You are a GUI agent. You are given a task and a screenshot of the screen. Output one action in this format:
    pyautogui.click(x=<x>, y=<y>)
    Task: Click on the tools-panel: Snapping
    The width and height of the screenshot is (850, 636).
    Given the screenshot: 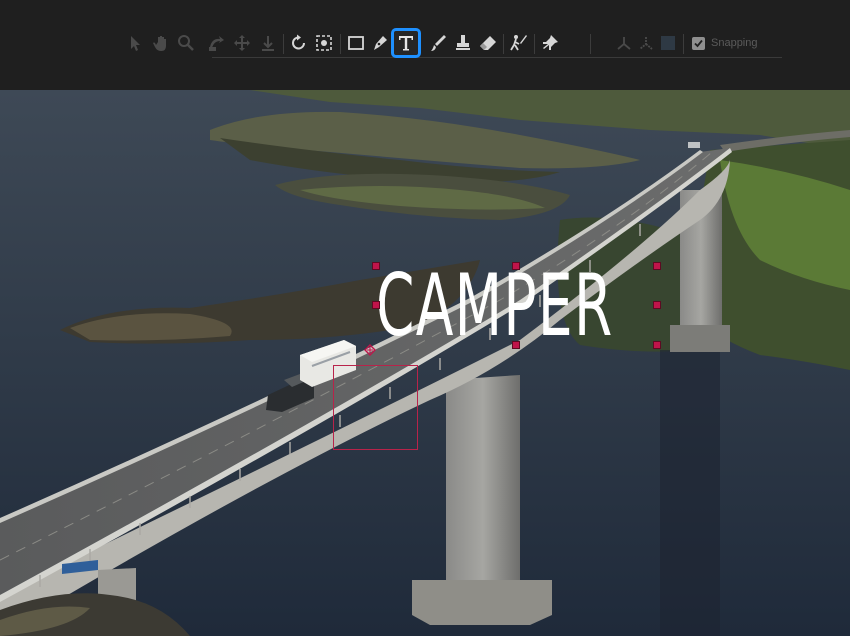 What is the action you would take?
    pyautogui.click(x=425, y=45)
    